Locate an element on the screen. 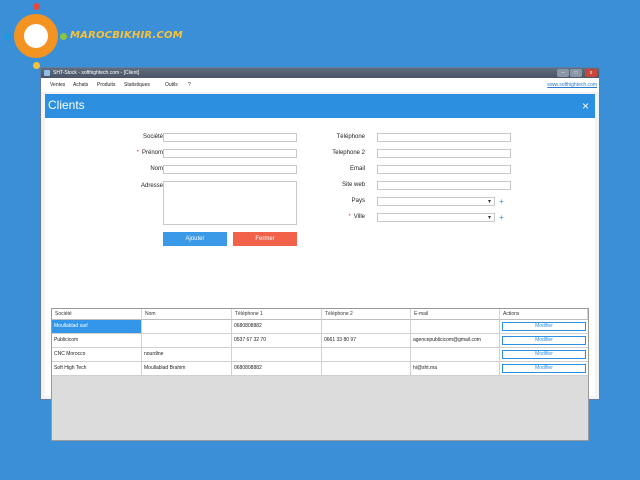 This screenshot has height=480, width=640. adresse-label: Adresse is located at coordinates (151, 186).